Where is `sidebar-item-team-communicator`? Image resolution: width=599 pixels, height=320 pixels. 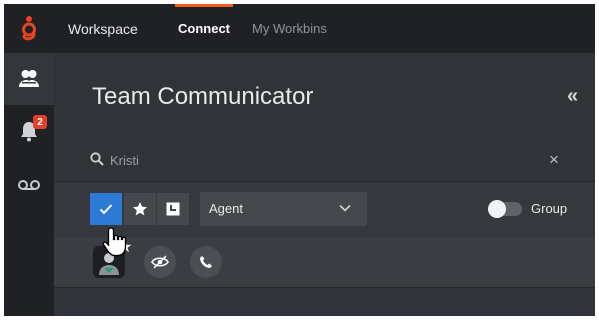
sidebar-item-team-communicator is located at coordinates (29, 79).